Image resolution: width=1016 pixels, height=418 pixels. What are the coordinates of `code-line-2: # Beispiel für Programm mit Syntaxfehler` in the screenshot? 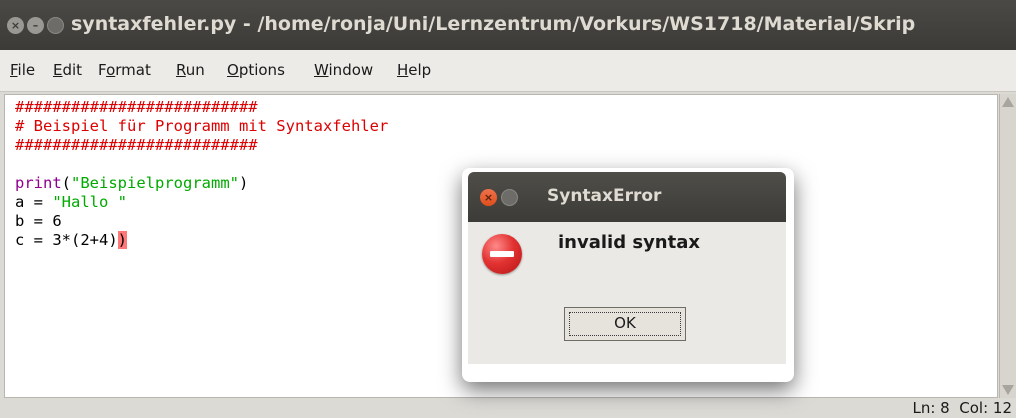 It's located at (202, 126).